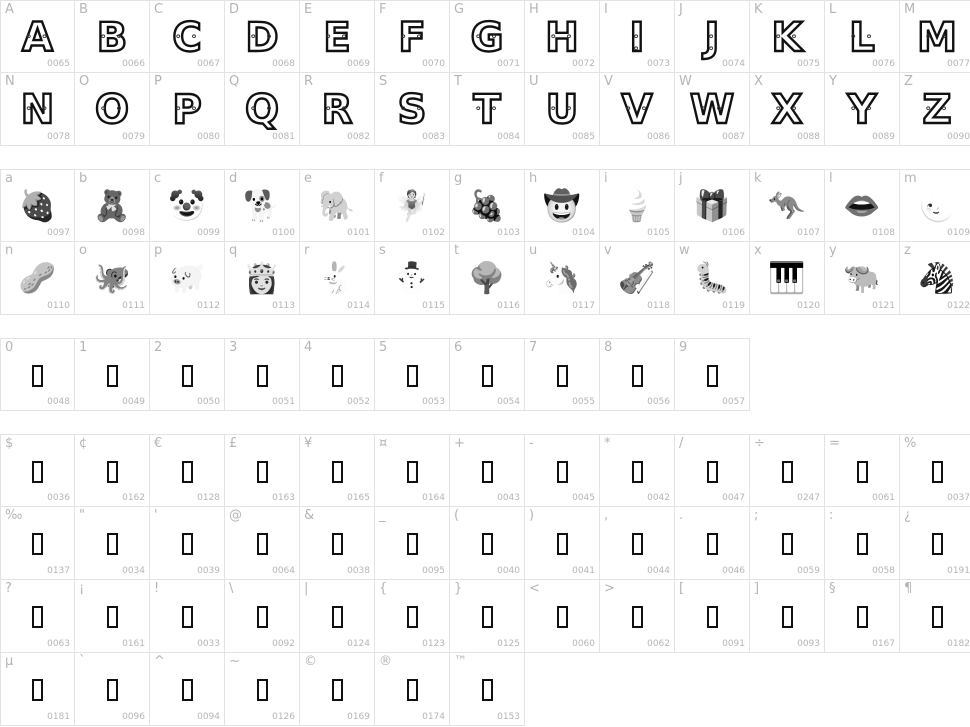 This screenshot has width=970, height=727. Describe the element at coordinates (187, 278) in the screenshot. I see `glyph-cell: p 🐖 0112` at that location.